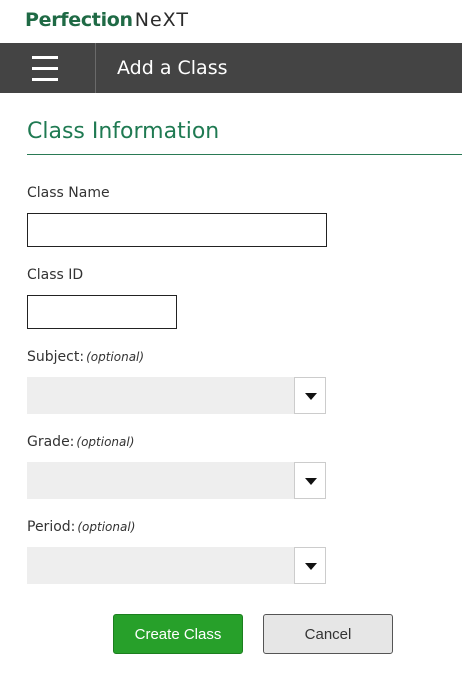 This screenshot has height=675, width=462. I want to click on period-dropdown-button, so click(310, 565).